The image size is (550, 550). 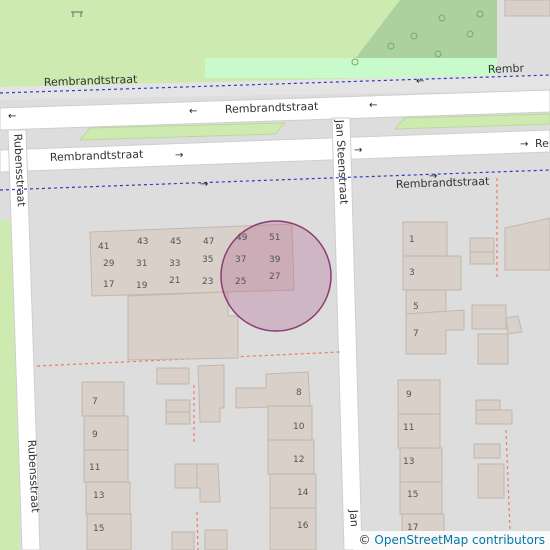 I want to click on house-number: 23, so click(x=207, y=282).